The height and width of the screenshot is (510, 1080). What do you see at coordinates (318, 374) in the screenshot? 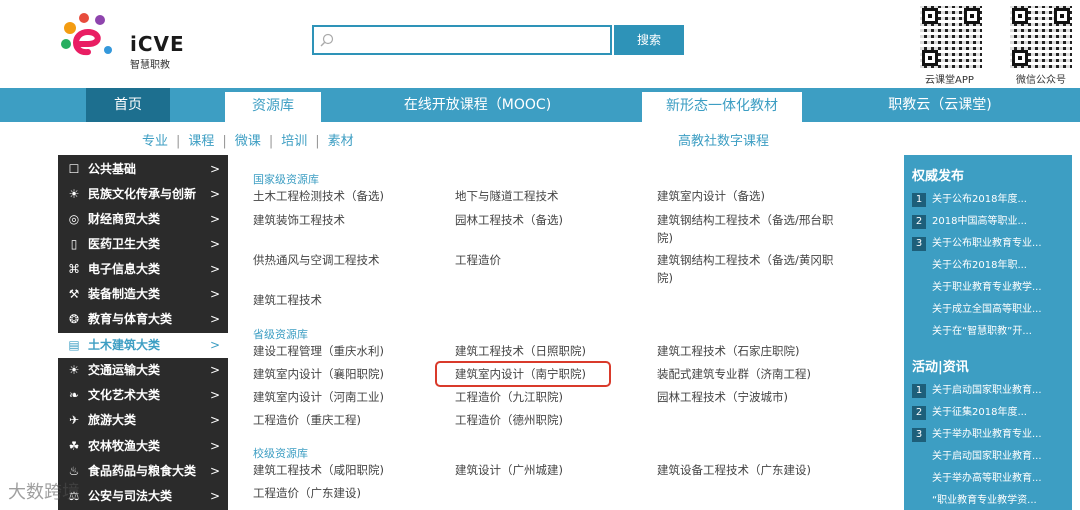
I see `resource-link: 建筑室内设计（襄阳职院)` at bounding box center [318, 374].